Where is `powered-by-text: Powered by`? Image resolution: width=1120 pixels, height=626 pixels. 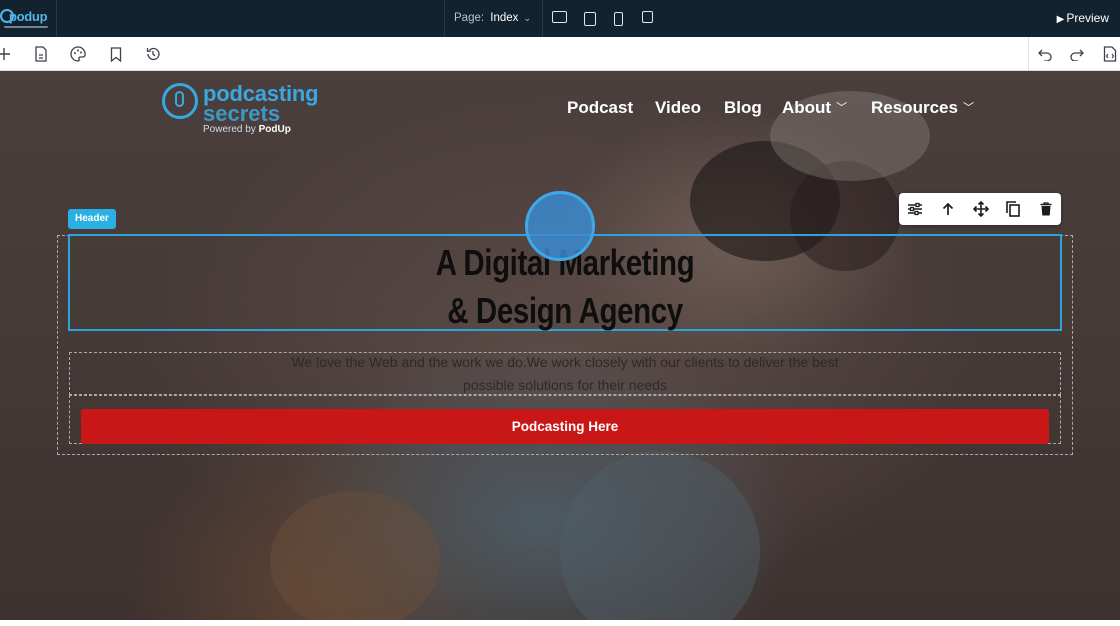
powered-by-text: Powered by is located at coordinates (229, 129).